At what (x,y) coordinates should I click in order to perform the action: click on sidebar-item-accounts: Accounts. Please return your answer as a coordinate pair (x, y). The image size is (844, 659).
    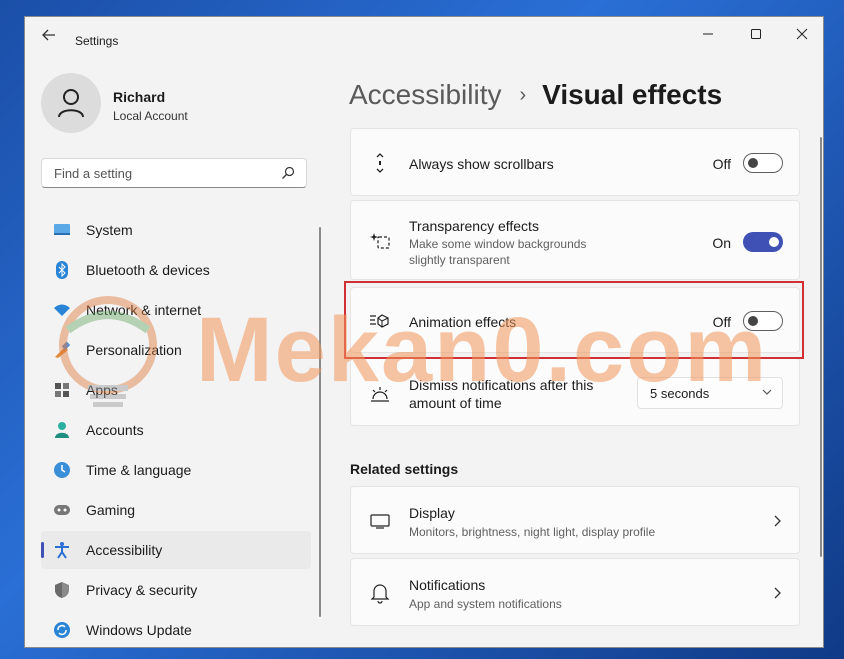
    Looking at the image, I should click on (176, 430).